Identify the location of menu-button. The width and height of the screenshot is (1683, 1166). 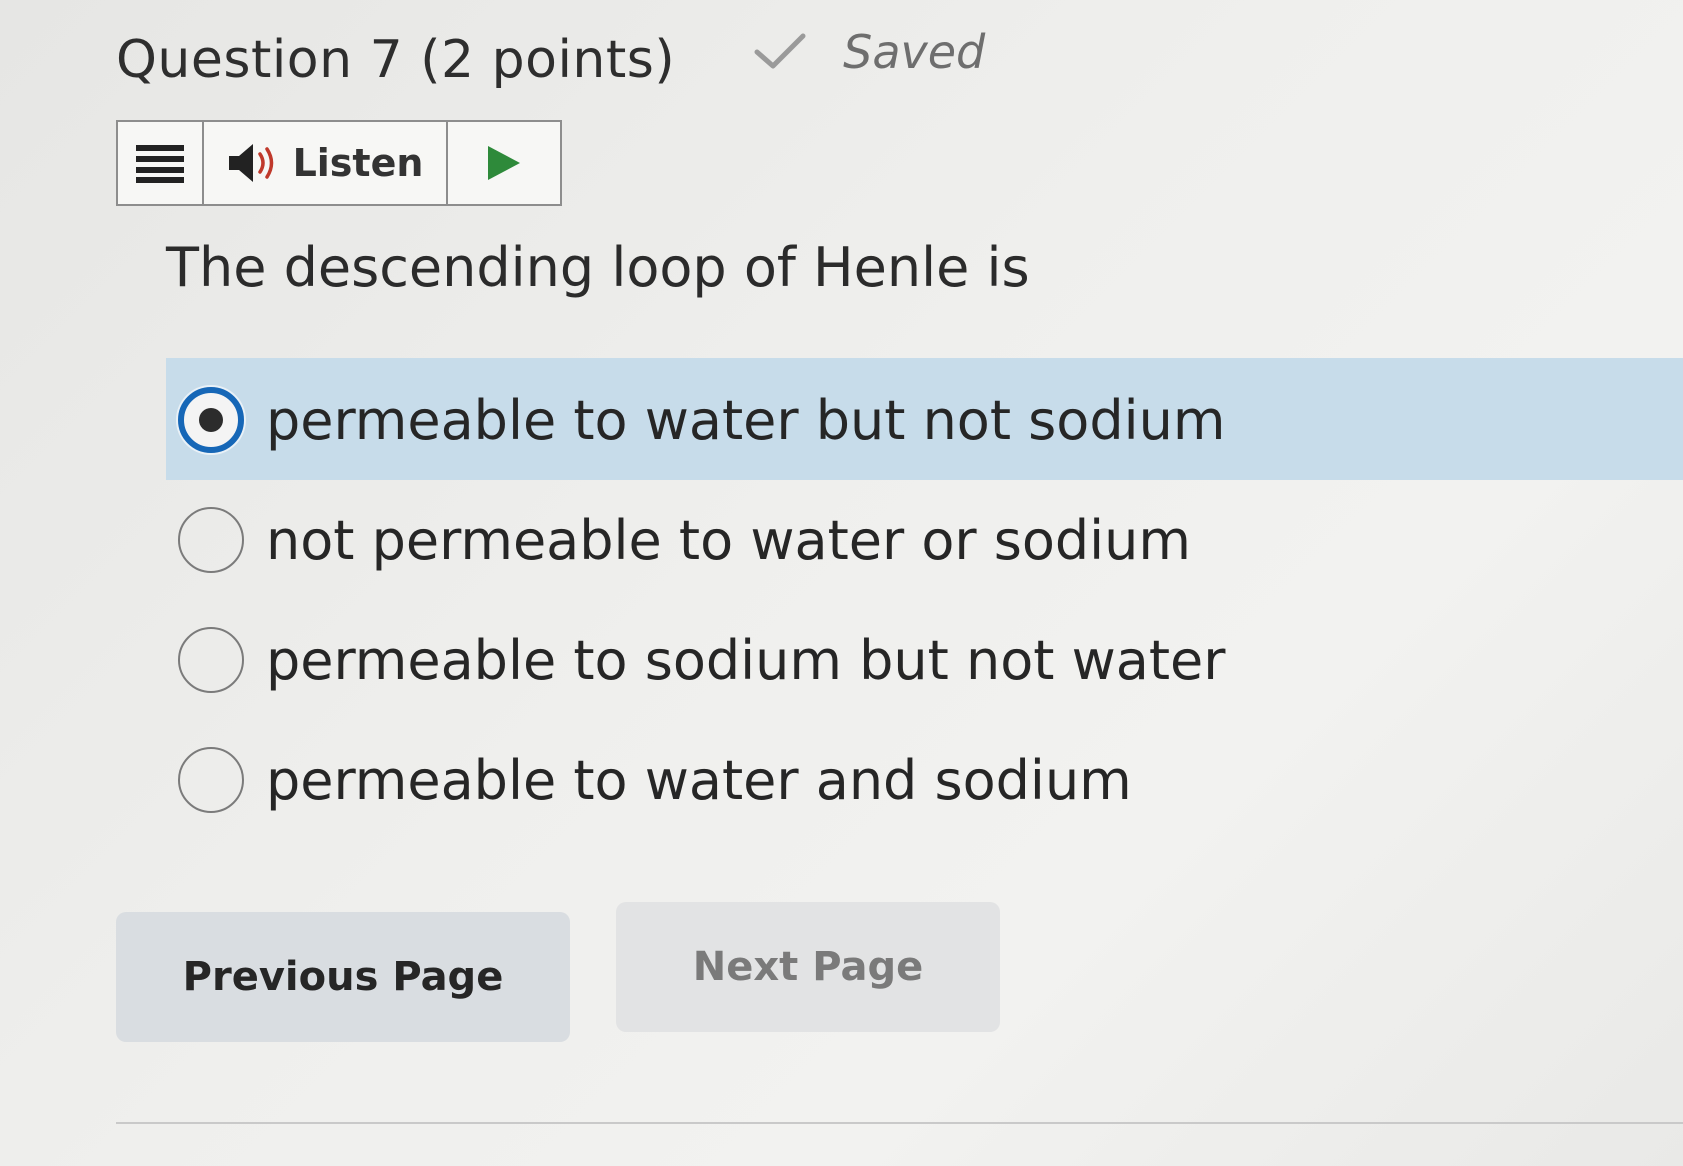
(161, 163).